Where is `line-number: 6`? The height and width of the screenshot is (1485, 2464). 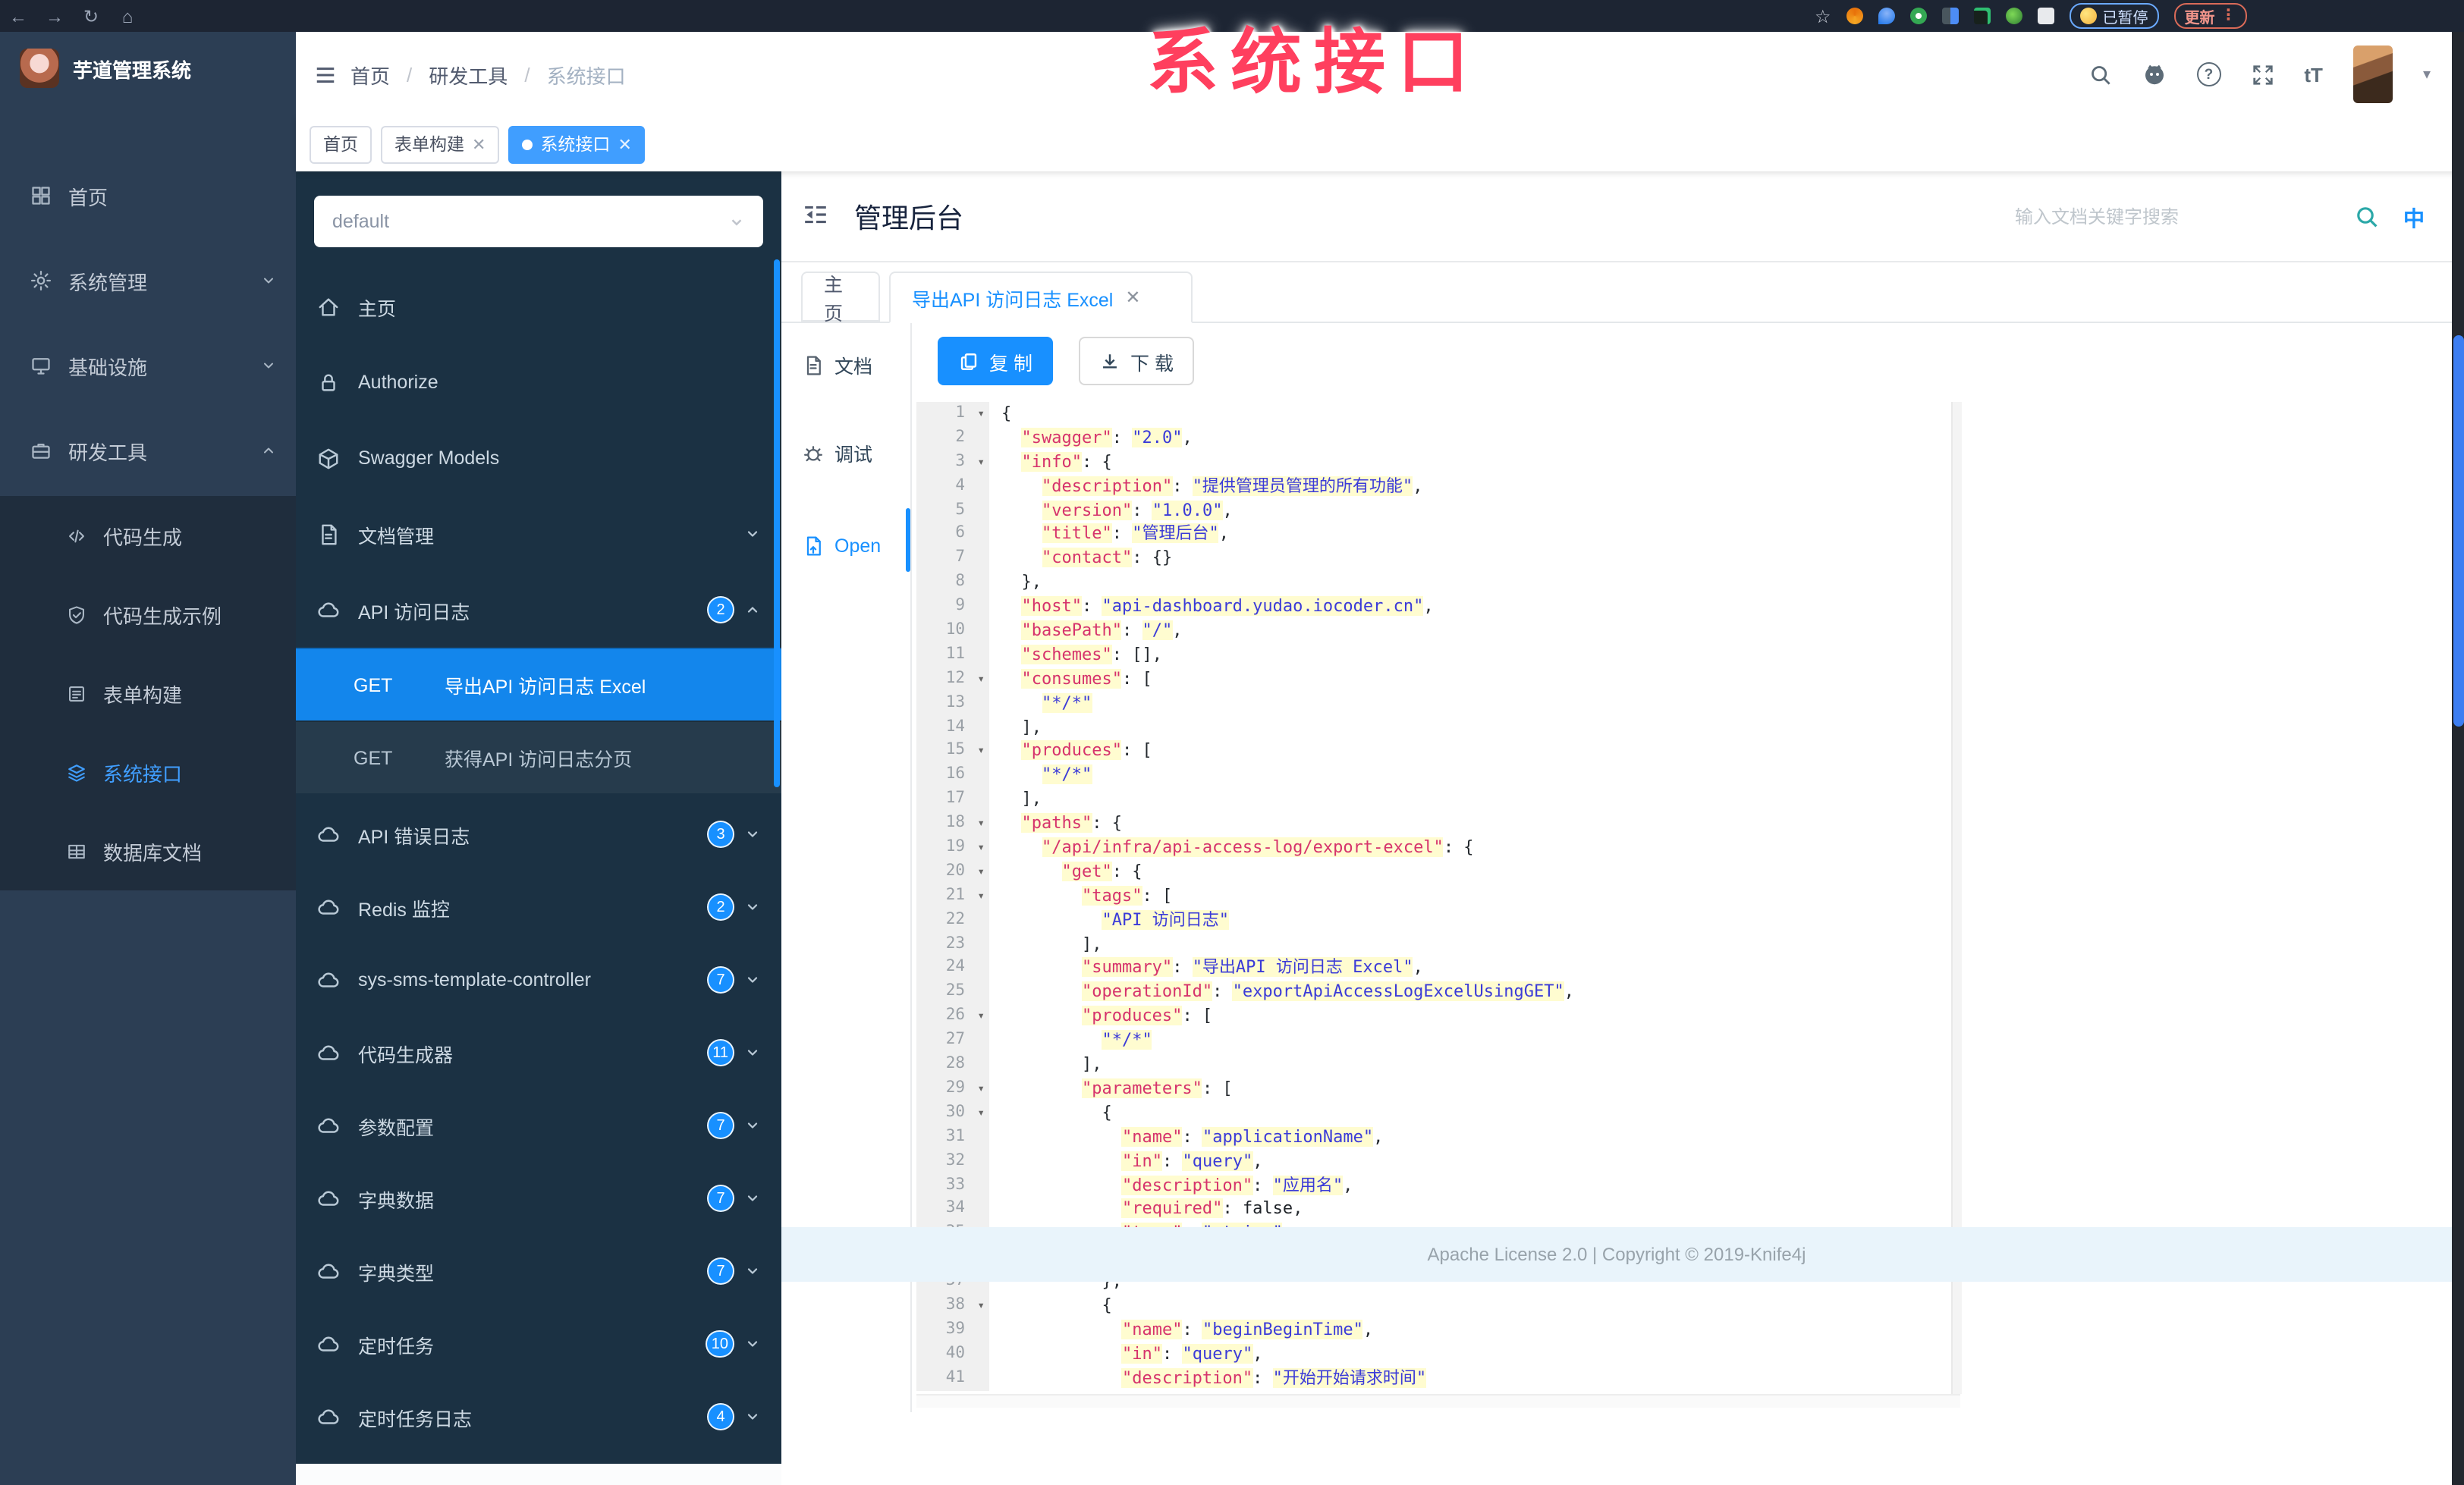 line-number: 6 is located at coordinates (952, 534).